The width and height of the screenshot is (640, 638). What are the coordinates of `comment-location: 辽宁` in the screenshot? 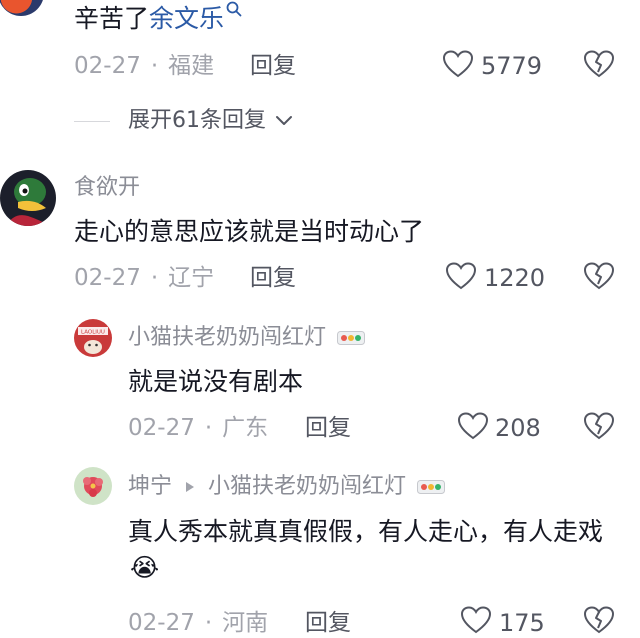 It's located at (191, 278).